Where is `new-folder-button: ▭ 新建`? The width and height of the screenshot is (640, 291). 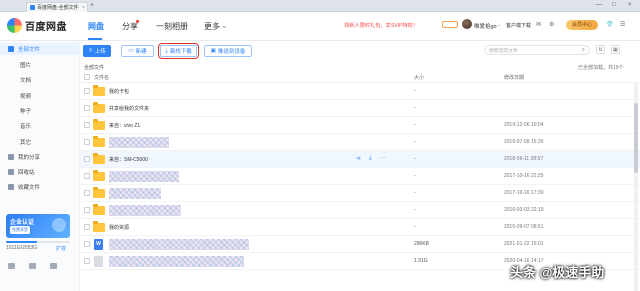 new-folder-button: ▭ 新建 is located at coordinates (137, 51).